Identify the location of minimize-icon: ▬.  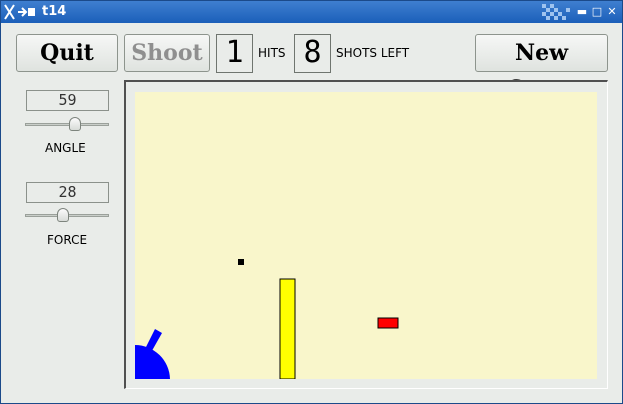
(582, 12).